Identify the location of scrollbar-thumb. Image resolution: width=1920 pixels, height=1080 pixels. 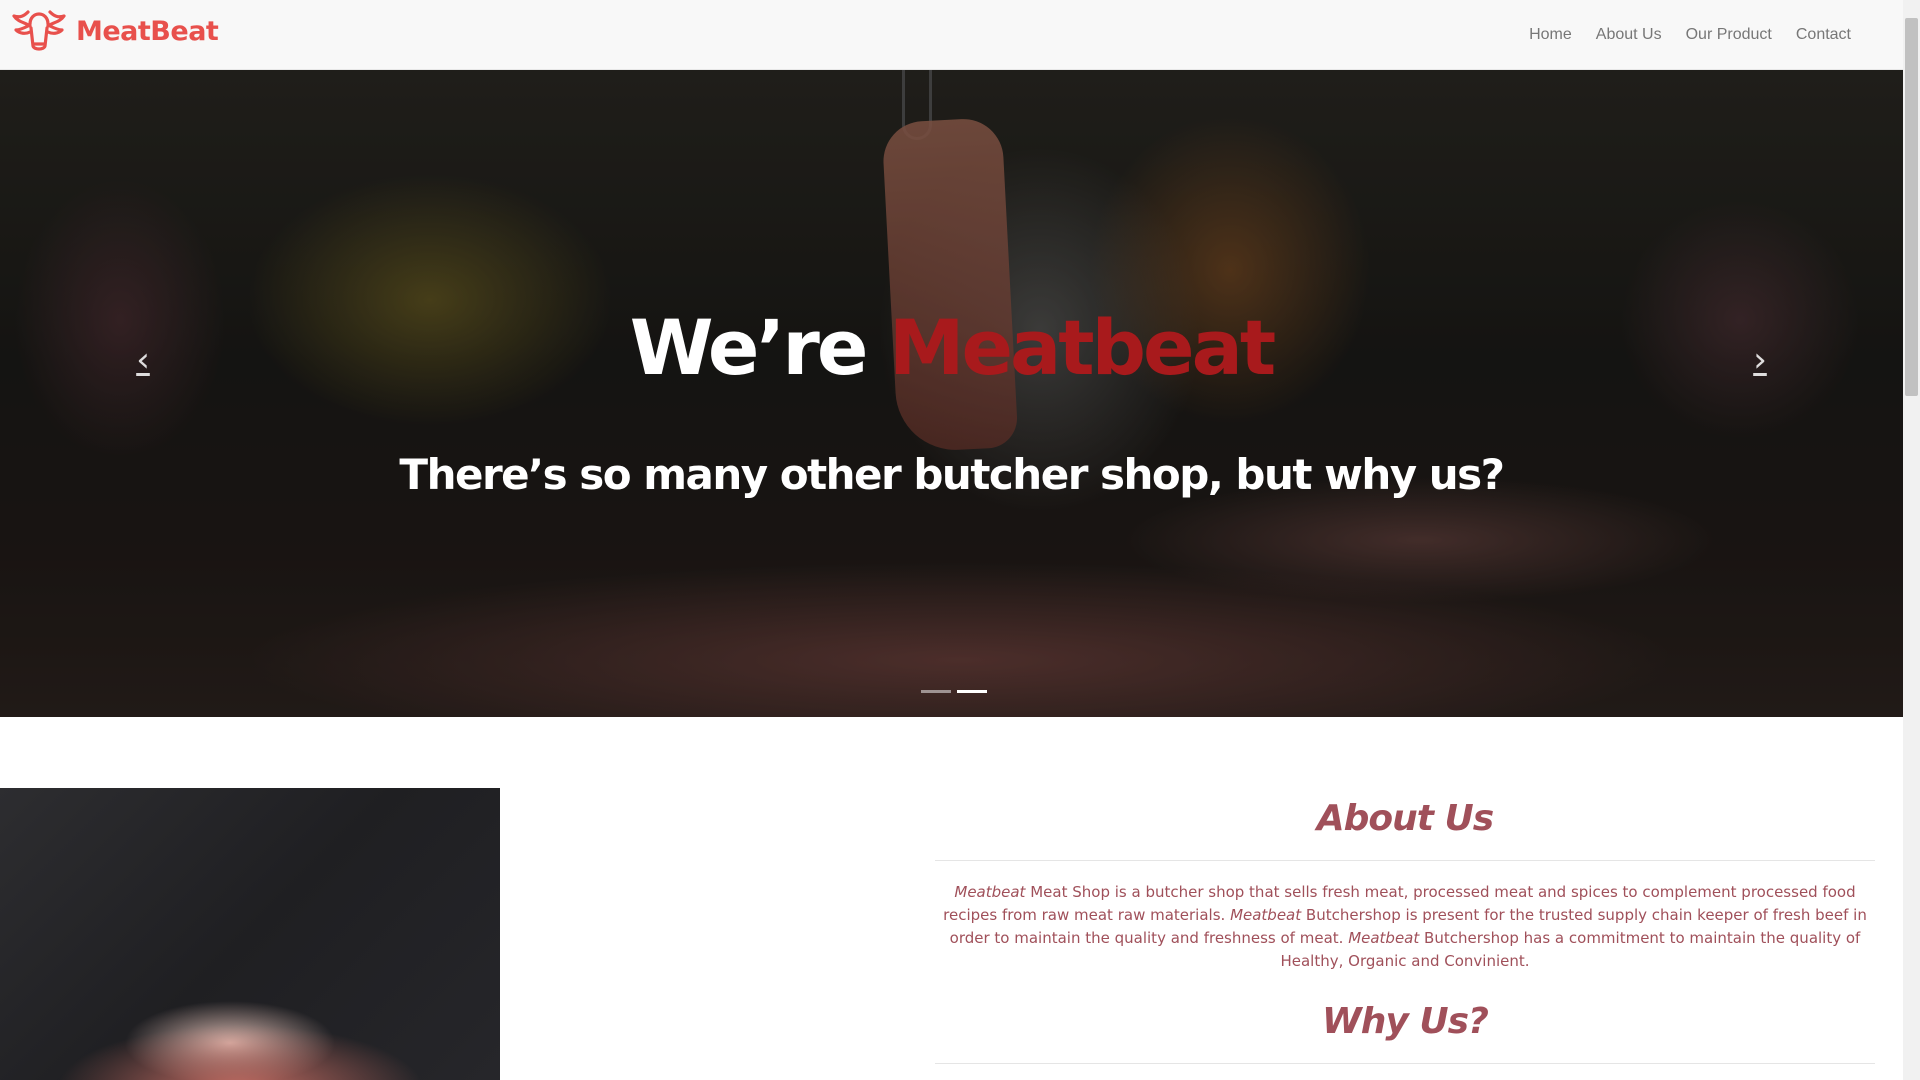
(1911, 207).